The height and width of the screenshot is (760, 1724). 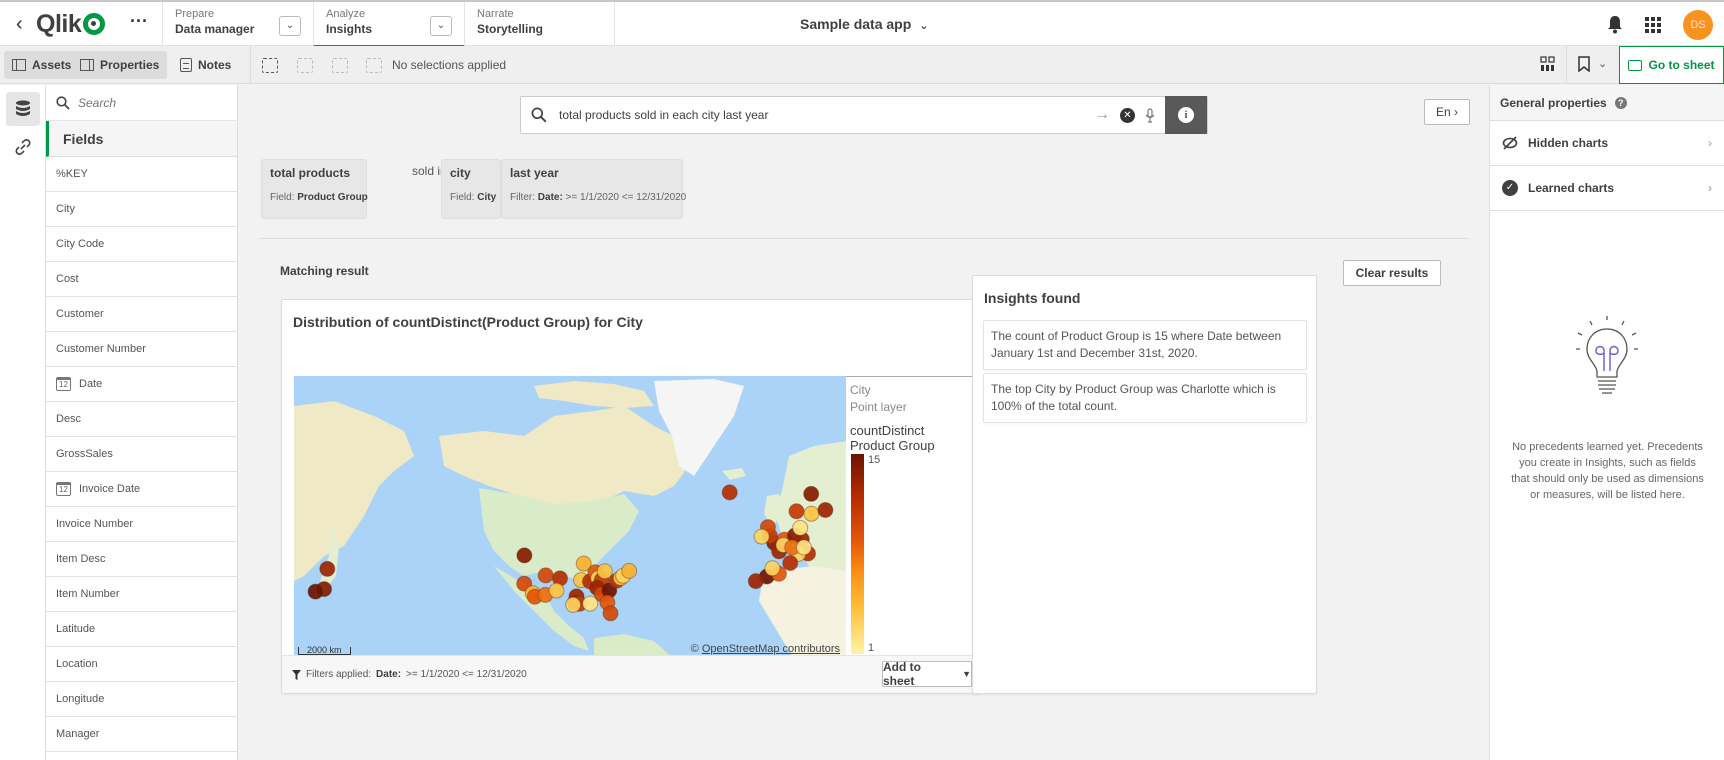 What do you see at coordinates (141, 384) in the screenshot?
I see `field-item: 12 Date` at bounding box center [141, 384].